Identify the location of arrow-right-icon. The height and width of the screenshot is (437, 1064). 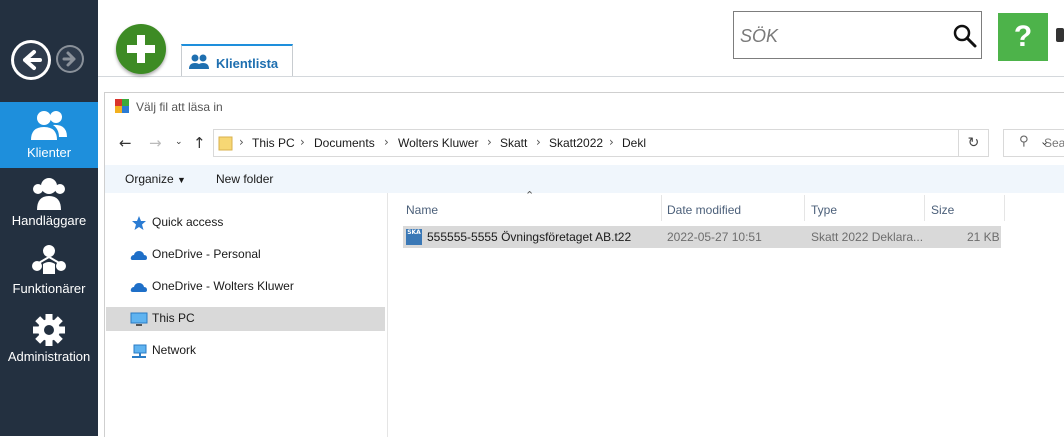
(69, 59).